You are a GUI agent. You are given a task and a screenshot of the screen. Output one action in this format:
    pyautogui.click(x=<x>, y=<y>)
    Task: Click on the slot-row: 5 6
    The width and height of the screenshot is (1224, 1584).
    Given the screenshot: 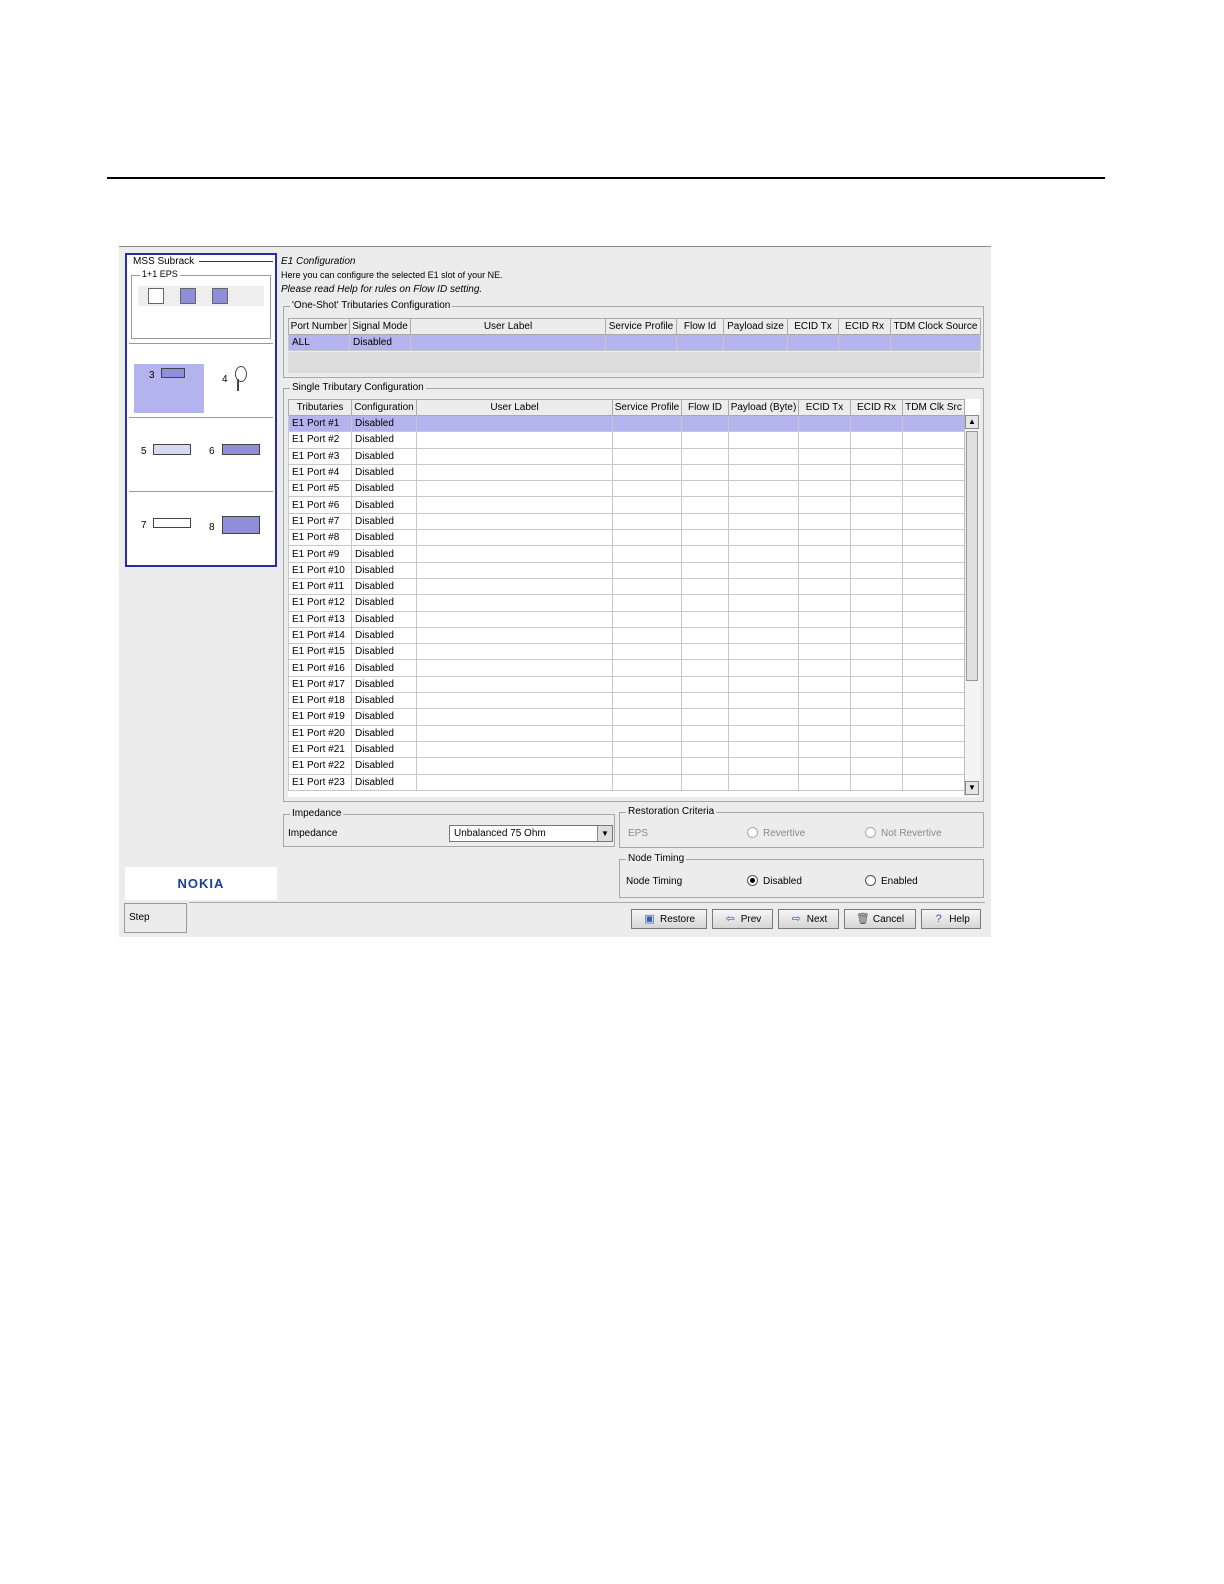 What is the action you would take?
    pyautogui.click(x=201, y=453)
    